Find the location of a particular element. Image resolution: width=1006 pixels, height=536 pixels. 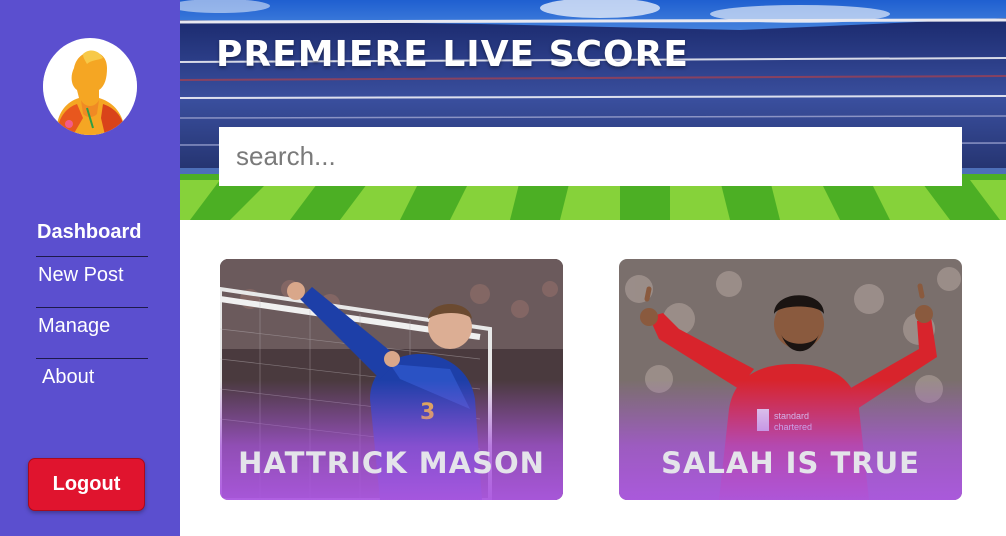

user-avatar-icon is located at coordinates (90, 87).